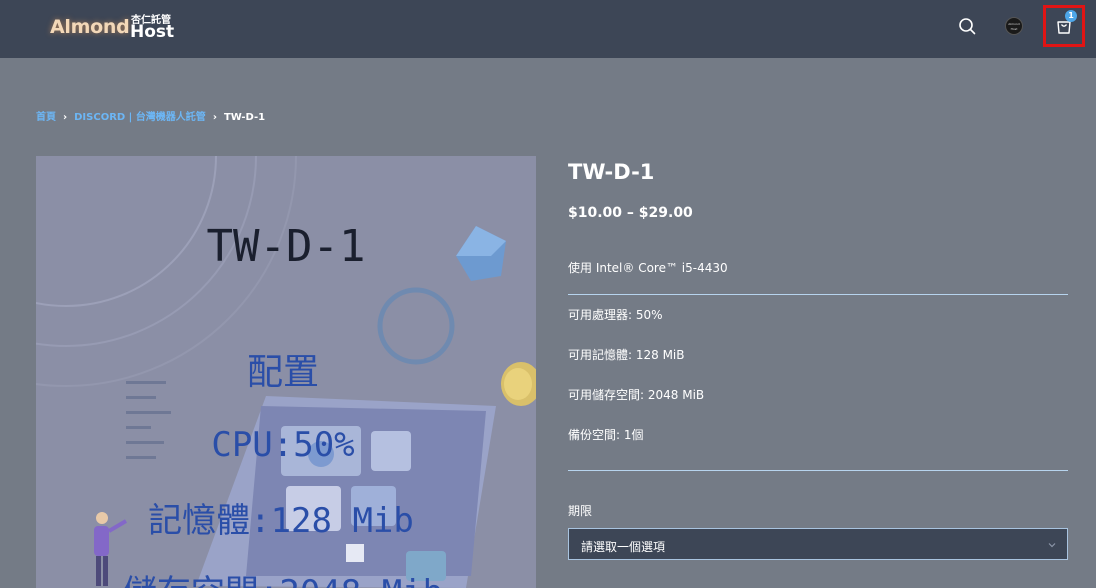  What do you see at coordinates (623, 547) in the screenshot?
I see `period-select-value: 請選取一個選項` at bounding box center [623, 547].